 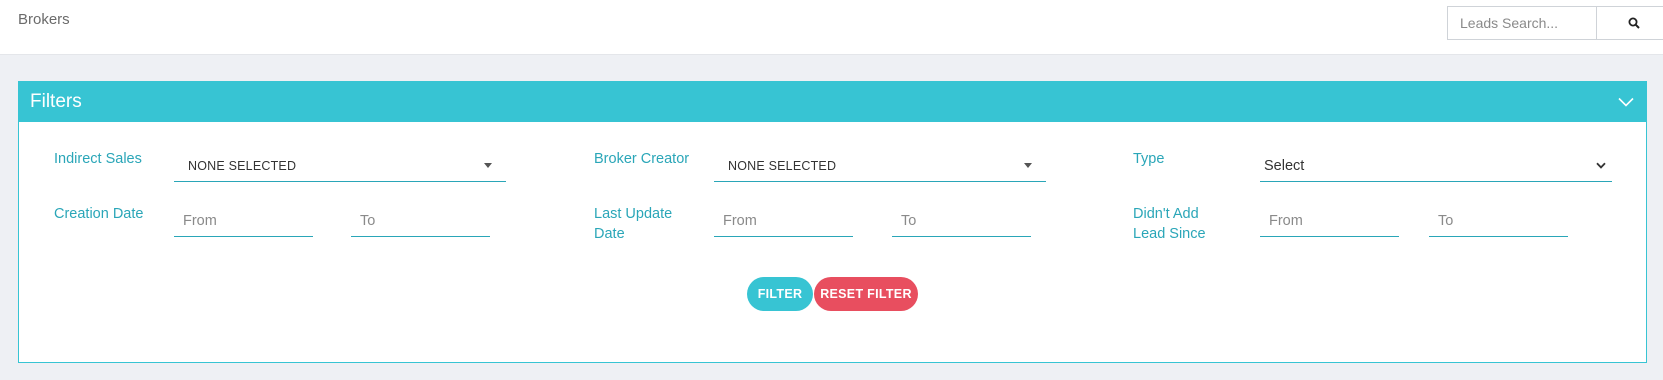 I want to click on type-select: Select, so click(x=1436, y=166).